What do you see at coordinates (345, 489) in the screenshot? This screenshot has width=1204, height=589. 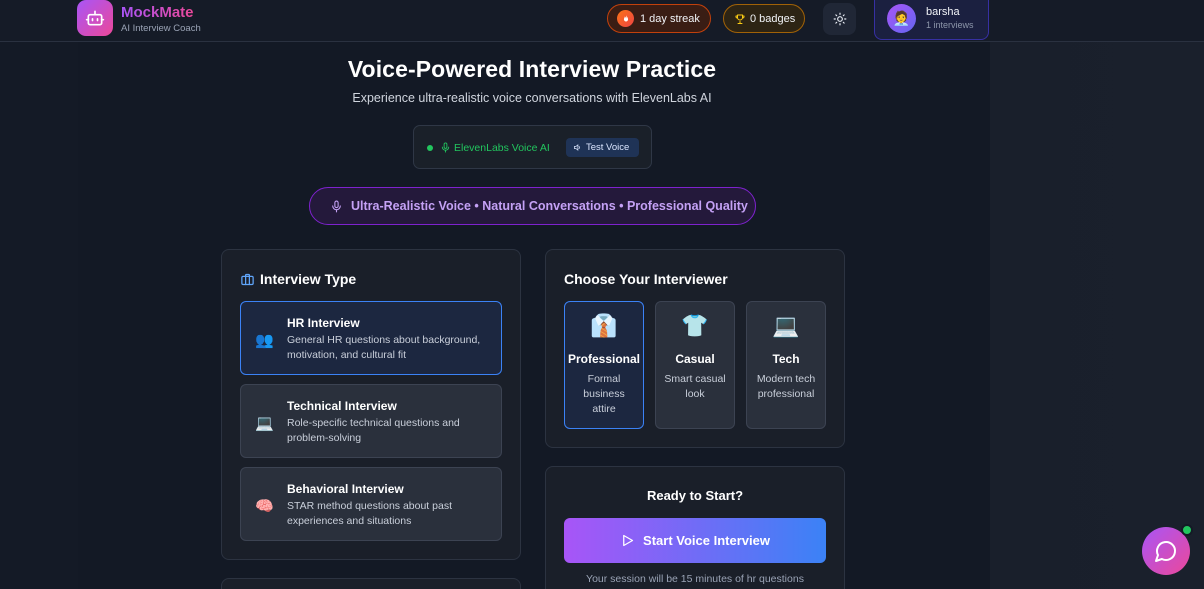 I see `interview-option-title: Behavioral Interview` at bounding box center [345, 489].